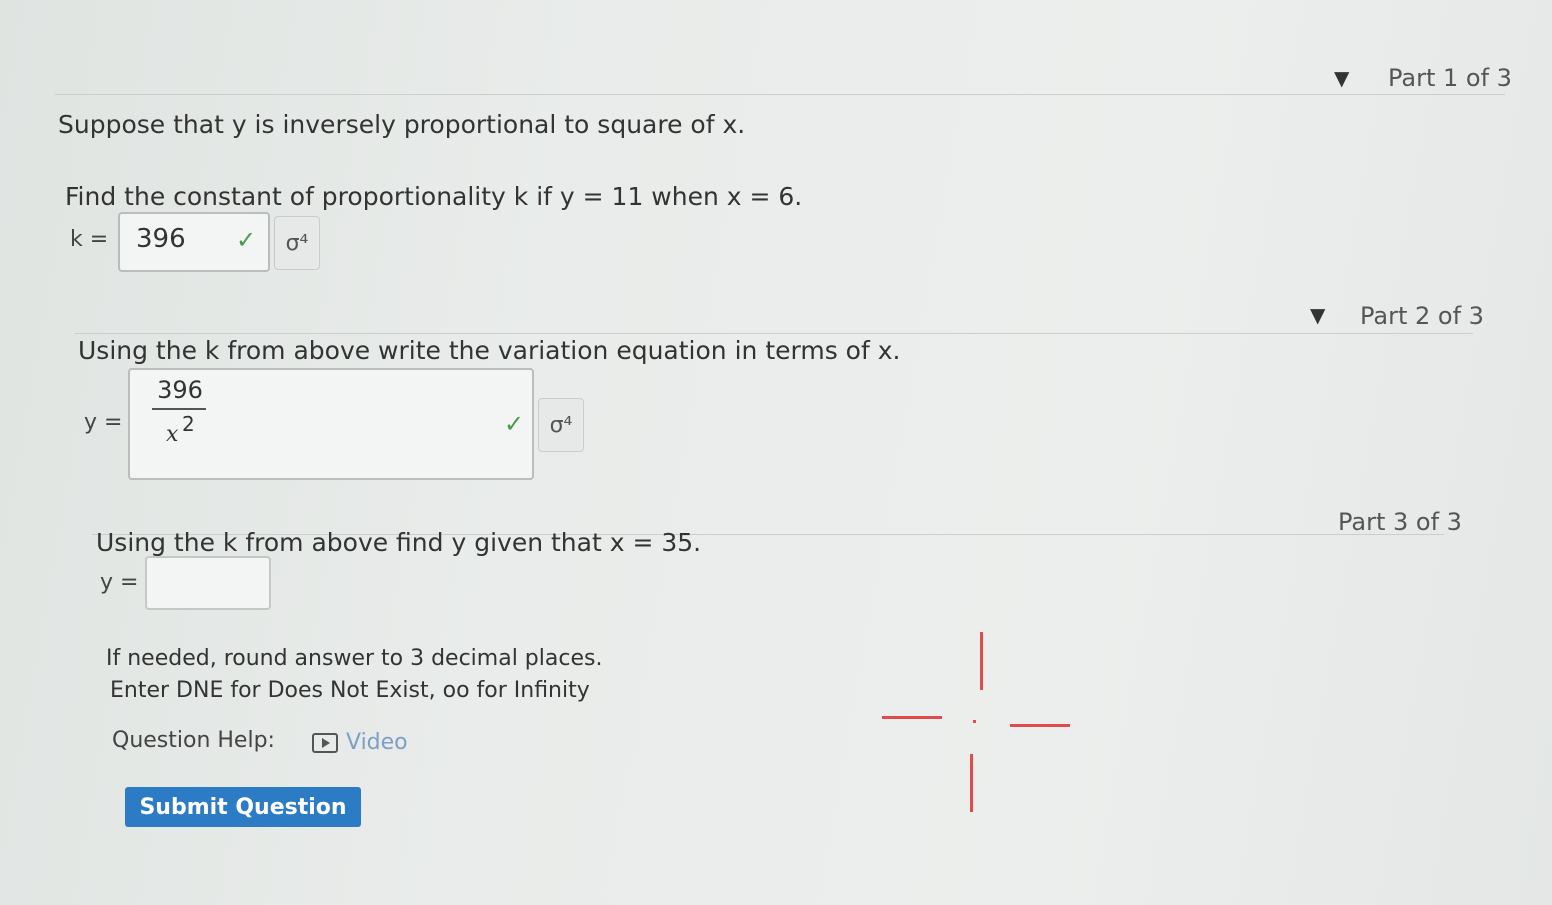 Image resolution: width=1552 pixels, height=905 pixels. I want to click on part3-answer-input, so click(208, 583).